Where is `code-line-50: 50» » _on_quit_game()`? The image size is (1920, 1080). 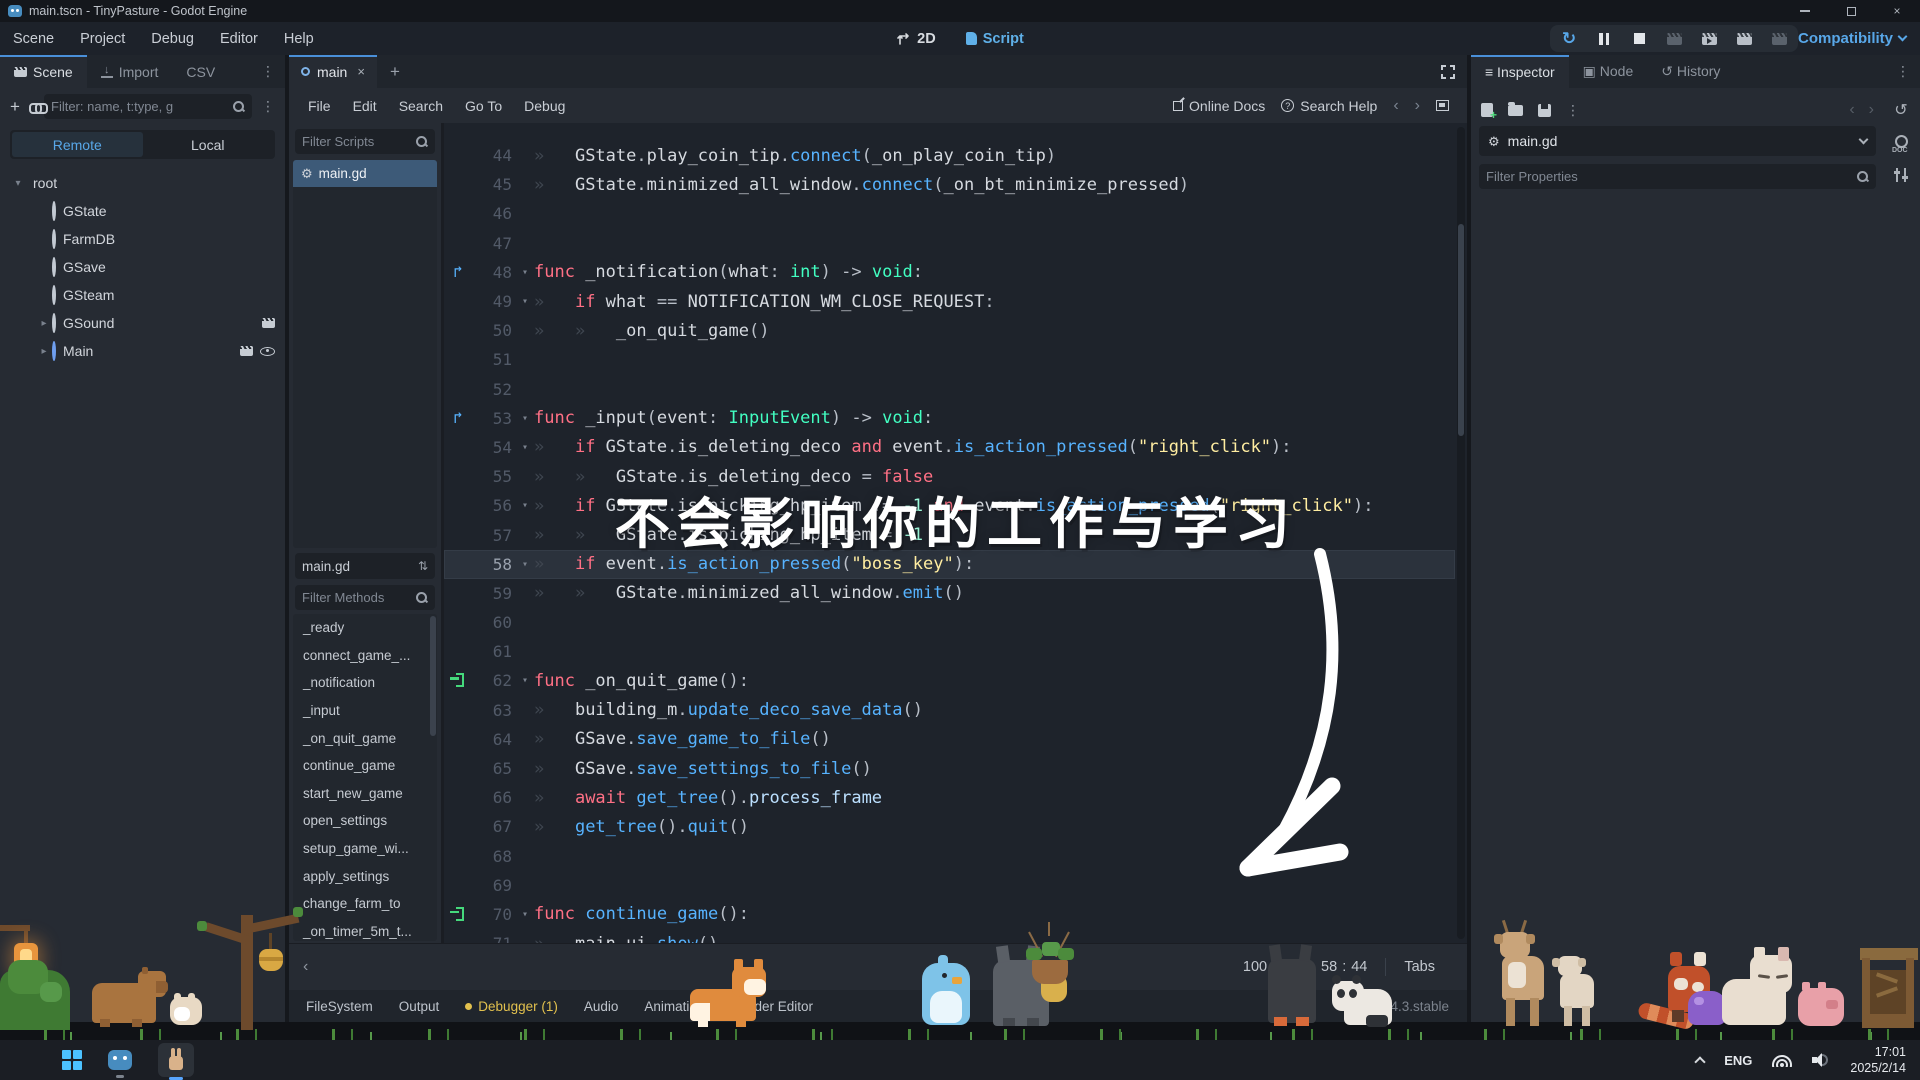
code-line-50: 50» » _on_quit_game() is located at coordinates (949, 330).